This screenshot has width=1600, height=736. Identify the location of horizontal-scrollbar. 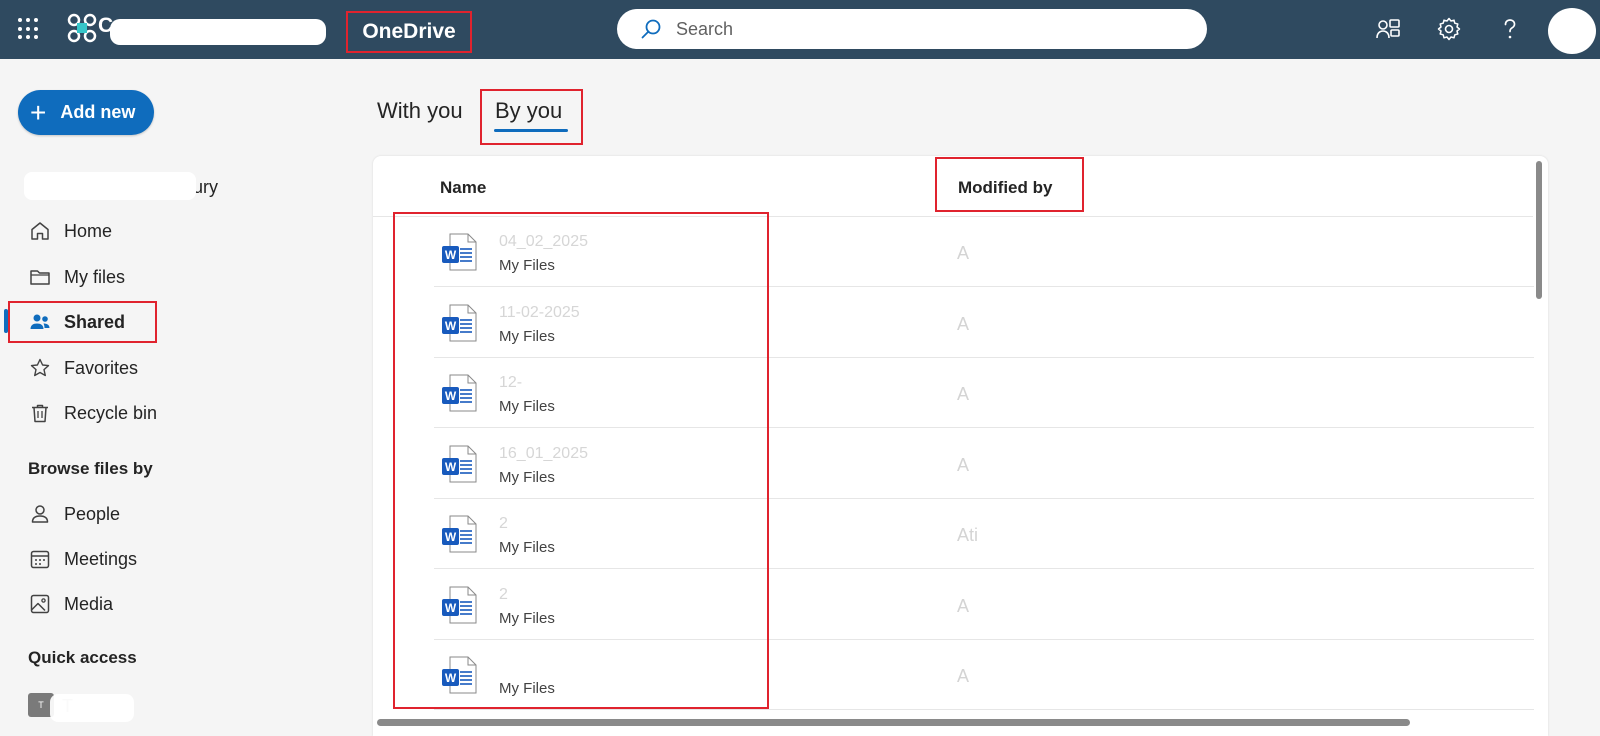
(893, 722).